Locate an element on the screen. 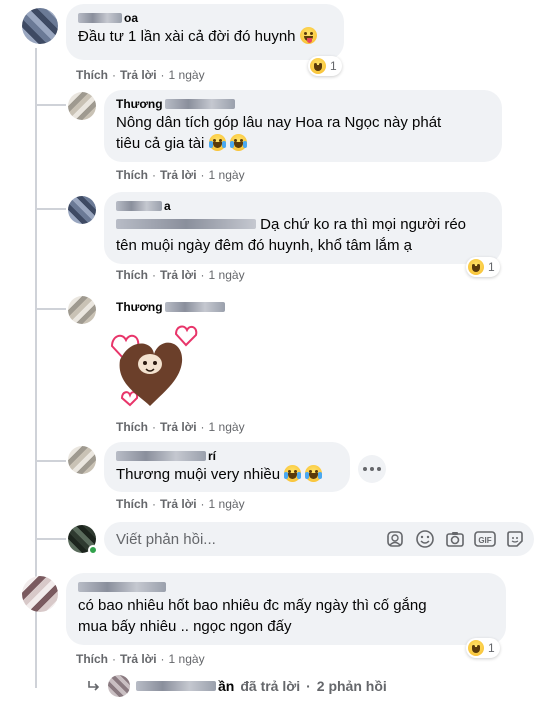 This screenshot has height=705, width=550. comment-bubble: rí Thương muội very nhiều is located at coordinates (227, 467).